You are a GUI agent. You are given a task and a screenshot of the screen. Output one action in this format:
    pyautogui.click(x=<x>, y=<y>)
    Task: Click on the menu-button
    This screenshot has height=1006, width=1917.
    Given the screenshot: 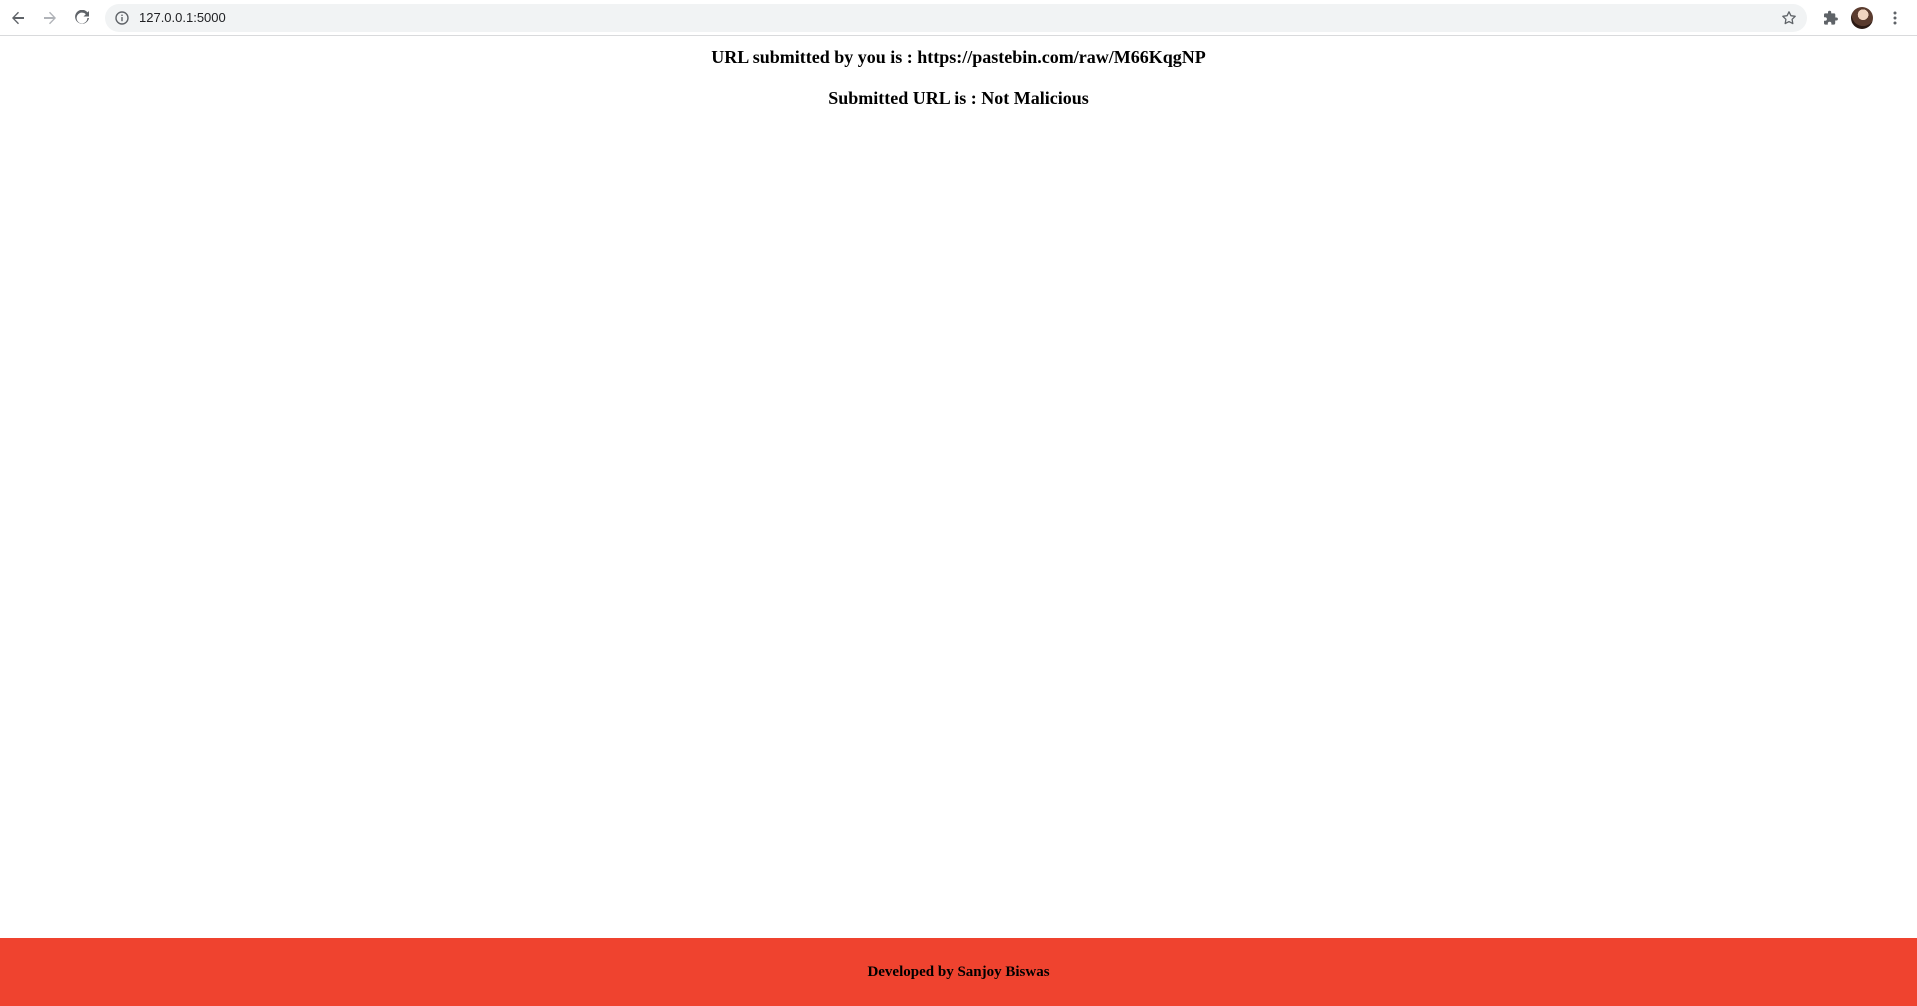 What is the action you would take?
    pyautogui.click(x=1895, y=18)
    